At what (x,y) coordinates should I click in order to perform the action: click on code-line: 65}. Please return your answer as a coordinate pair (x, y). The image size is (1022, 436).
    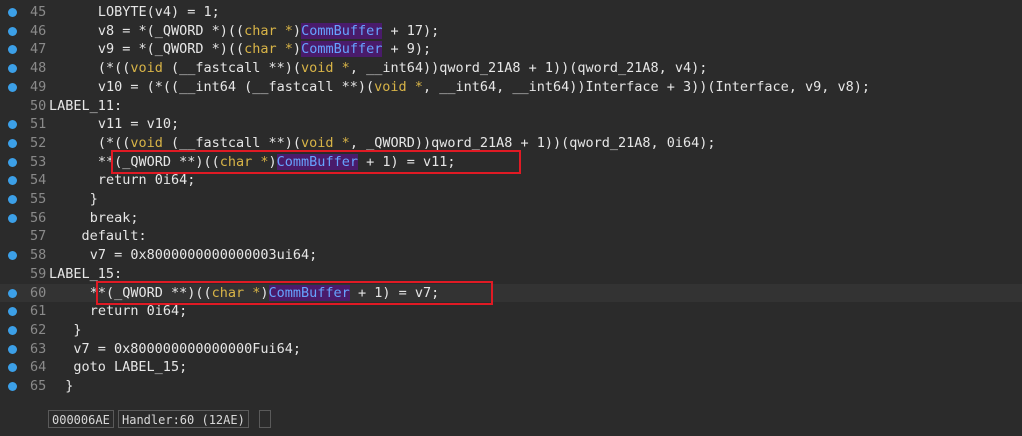
    Looking at the image, I should click on (511, 386).